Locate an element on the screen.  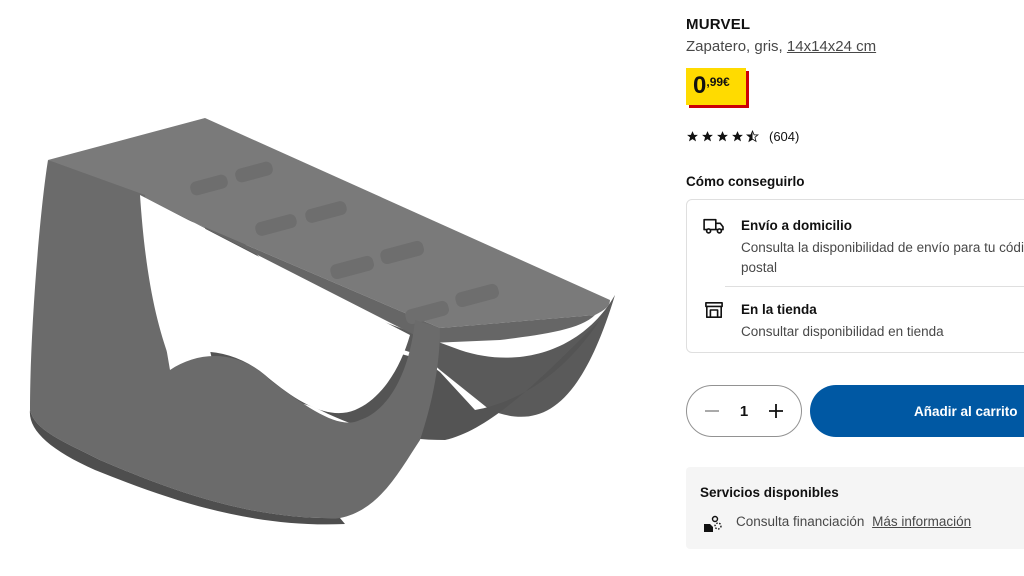
in-store-title: En la tienda is located at coordinates (779, 309).